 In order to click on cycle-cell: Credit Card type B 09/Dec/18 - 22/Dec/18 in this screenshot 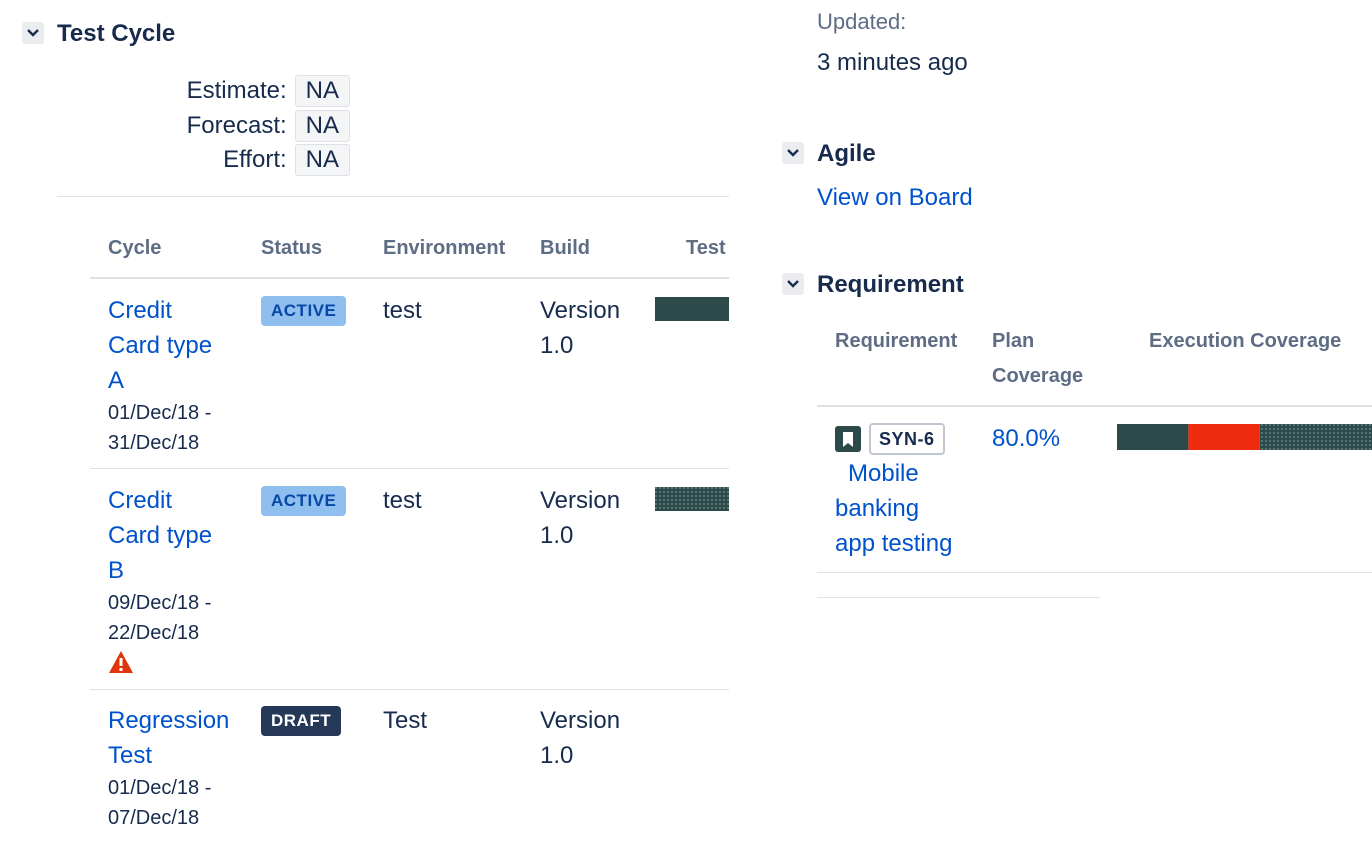, I will do `click(160, 578)`.